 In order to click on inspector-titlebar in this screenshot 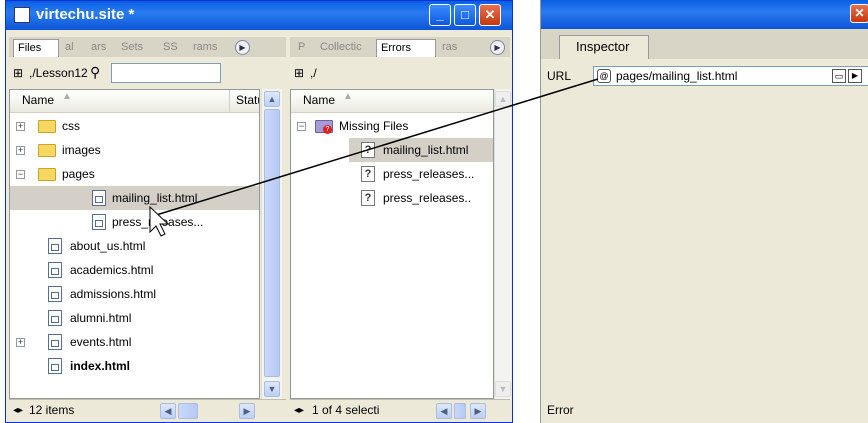, I will do `click(704, 14)`.